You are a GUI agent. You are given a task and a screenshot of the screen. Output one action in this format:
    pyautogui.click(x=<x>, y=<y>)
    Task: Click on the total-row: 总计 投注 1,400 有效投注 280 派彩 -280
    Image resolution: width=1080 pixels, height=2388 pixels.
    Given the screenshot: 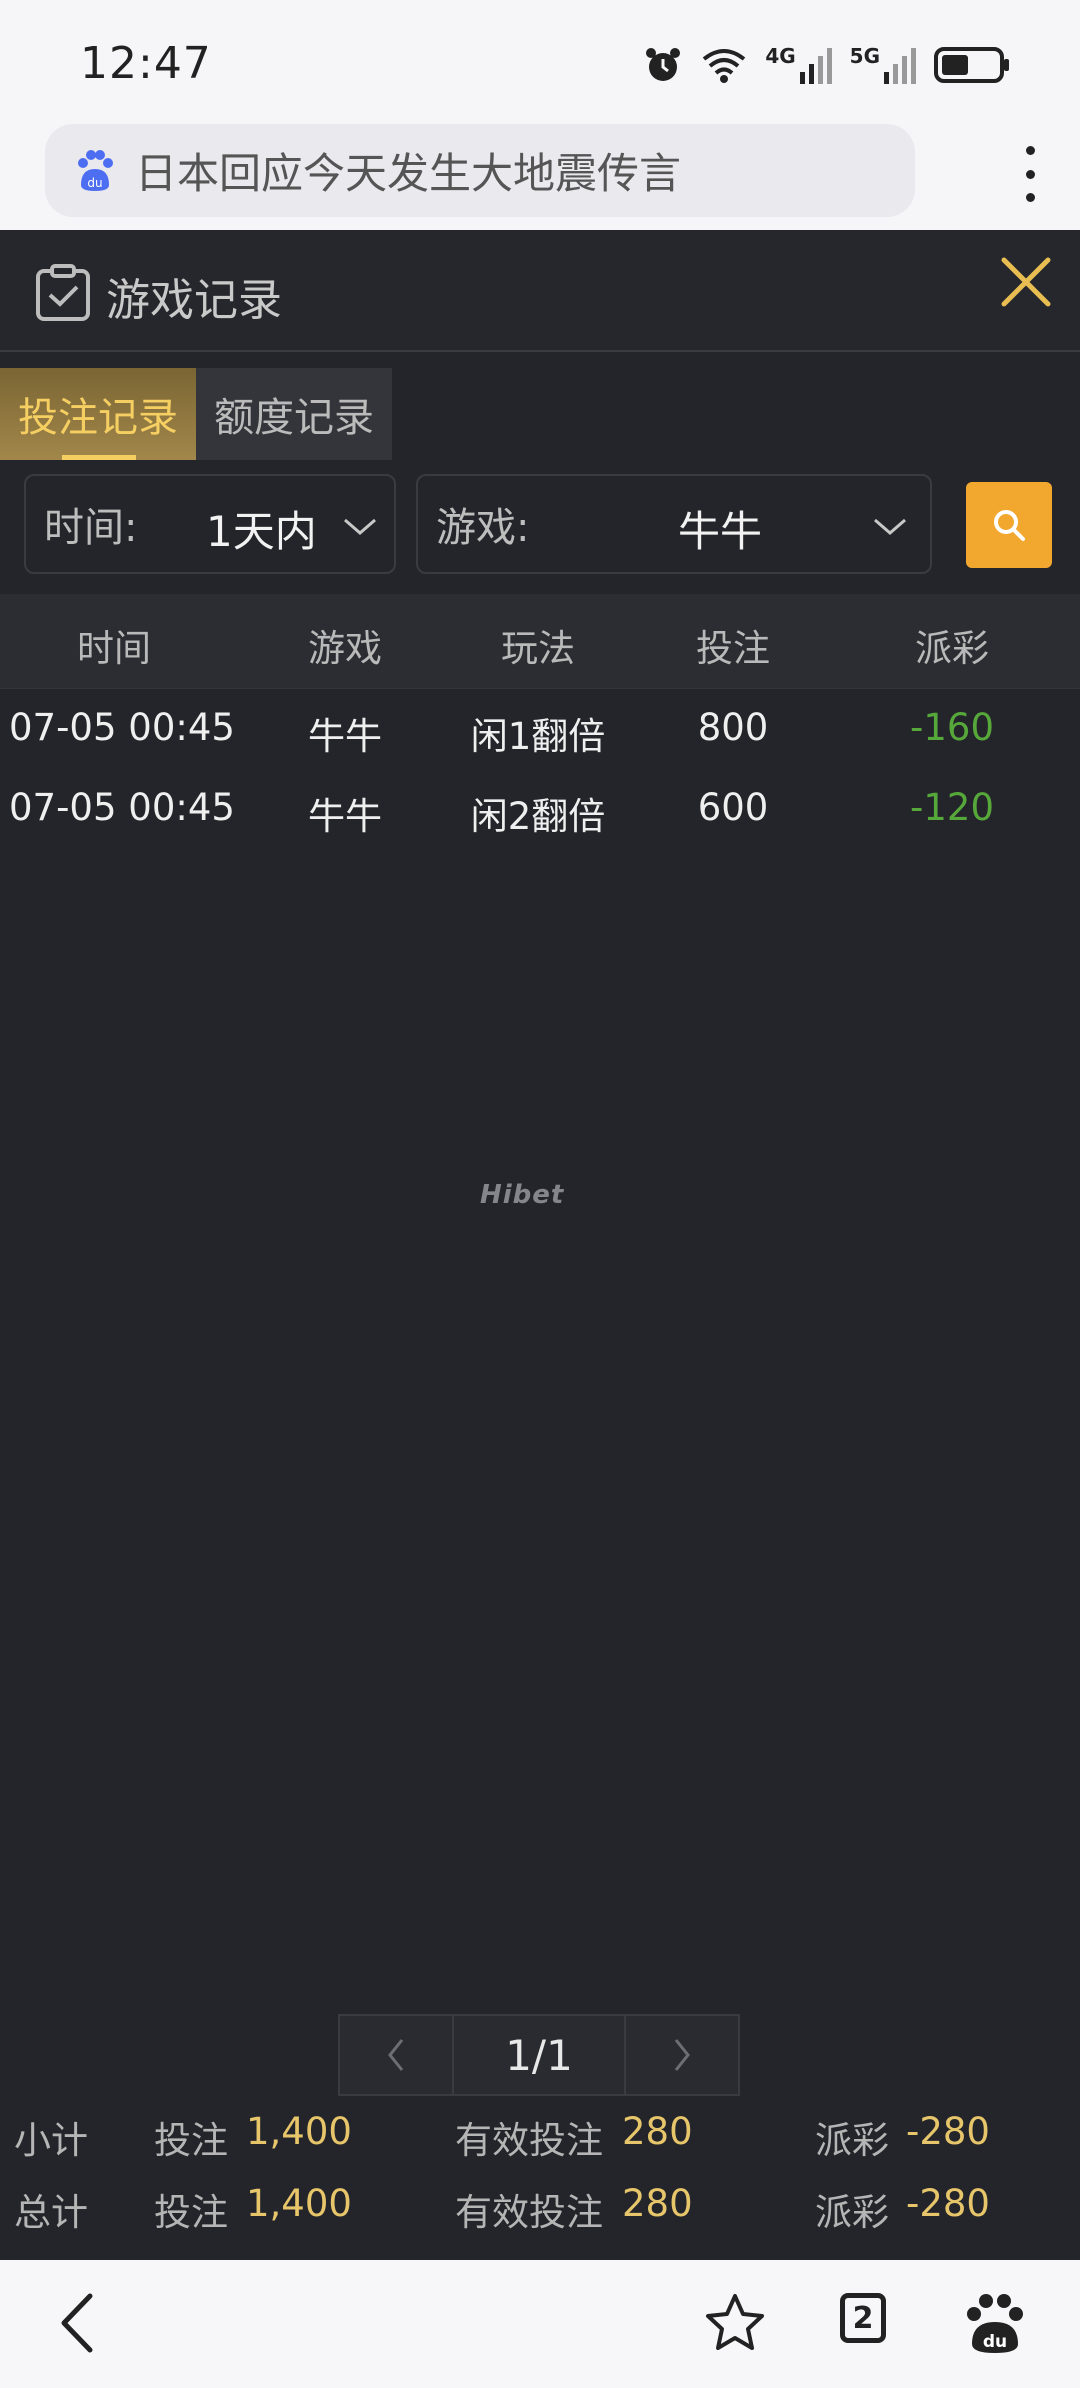 What is the action you would take?
    pyautogui.click(x=540, y=2217)
    